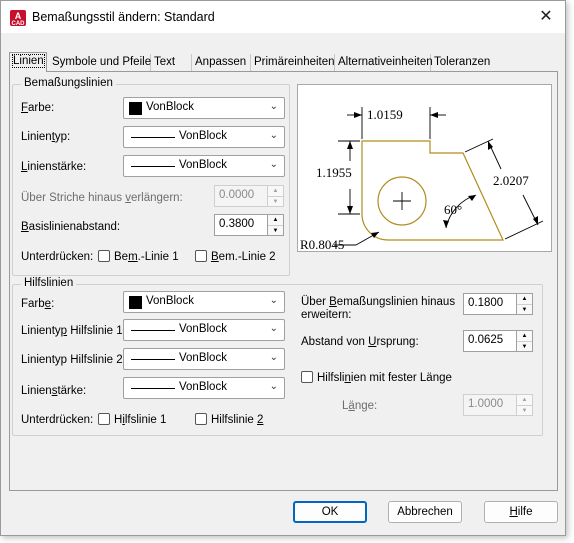 The width and height of the screenshot is (574, 543). Describe the element at coordinates (28, 62) in the screenshot. I see `tab-linien: Linien` at that location.